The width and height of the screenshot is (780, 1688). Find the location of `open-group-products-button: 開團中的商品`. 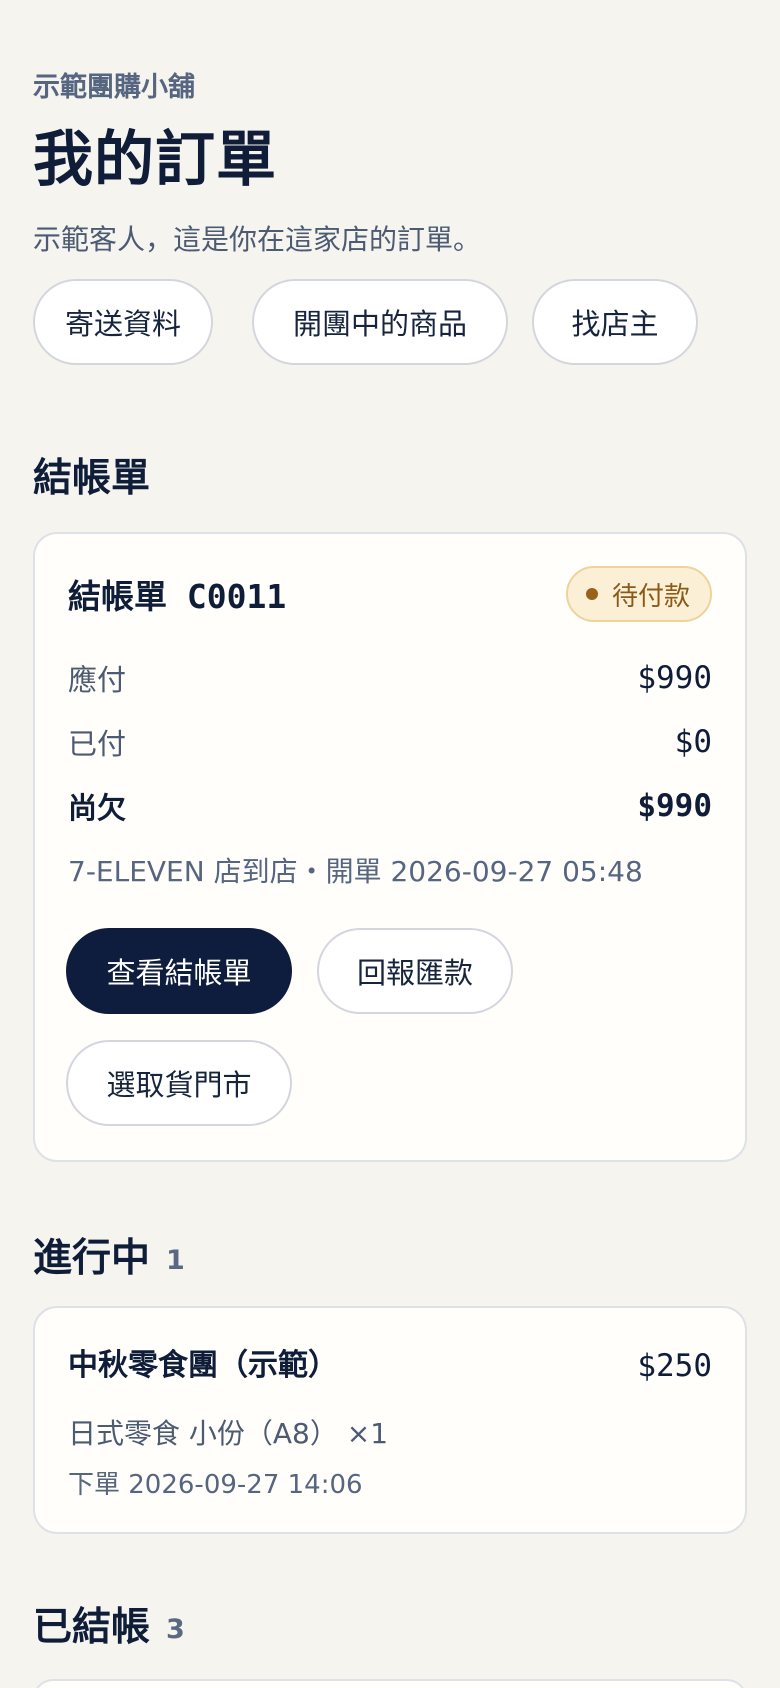

open-group-products-button: 開團中的商品 is located at coordinates (380, 322).